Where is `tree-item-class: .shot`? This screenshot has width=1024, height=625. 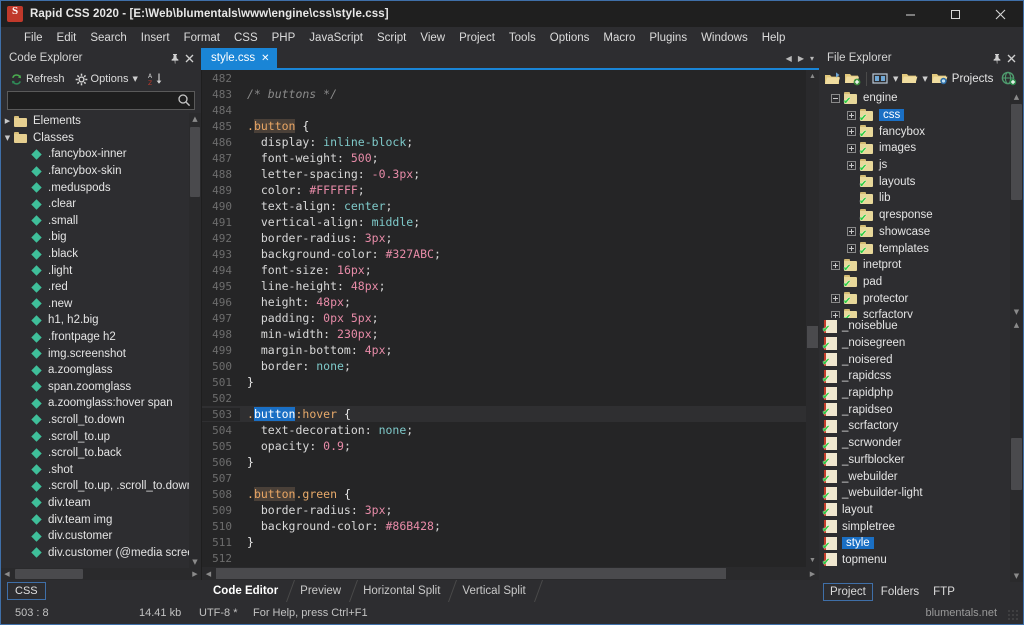
tree-item-class: .shot is located at coordinates (95, 469).